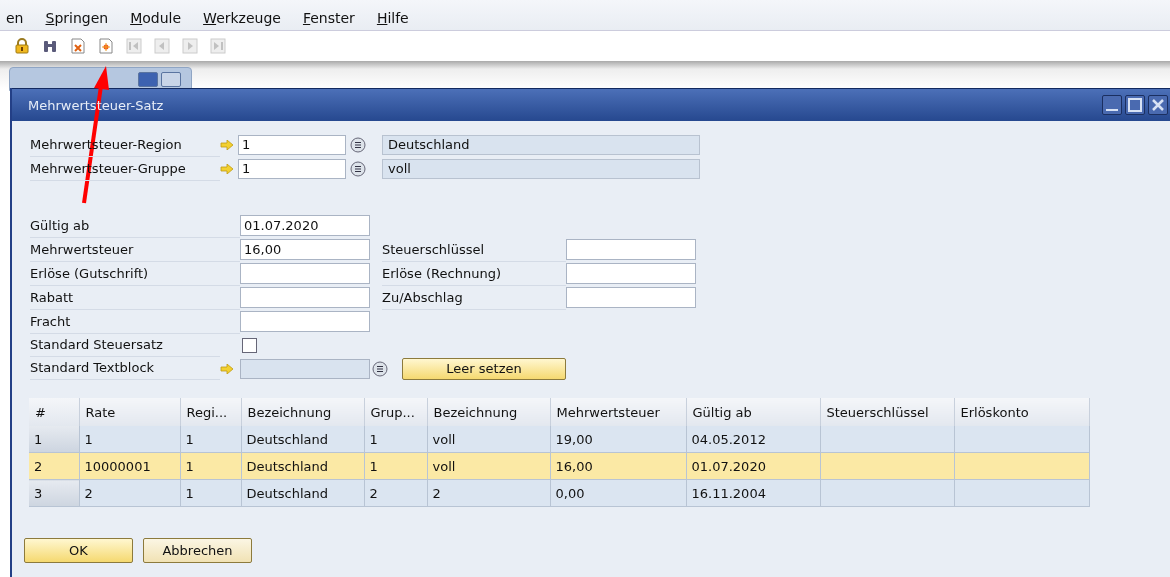 The image size is (1170, 577). What do you see at coordinates (1112, 105) in the screenshot?
I see `minimize-button` at bounding box center [1112, 105].